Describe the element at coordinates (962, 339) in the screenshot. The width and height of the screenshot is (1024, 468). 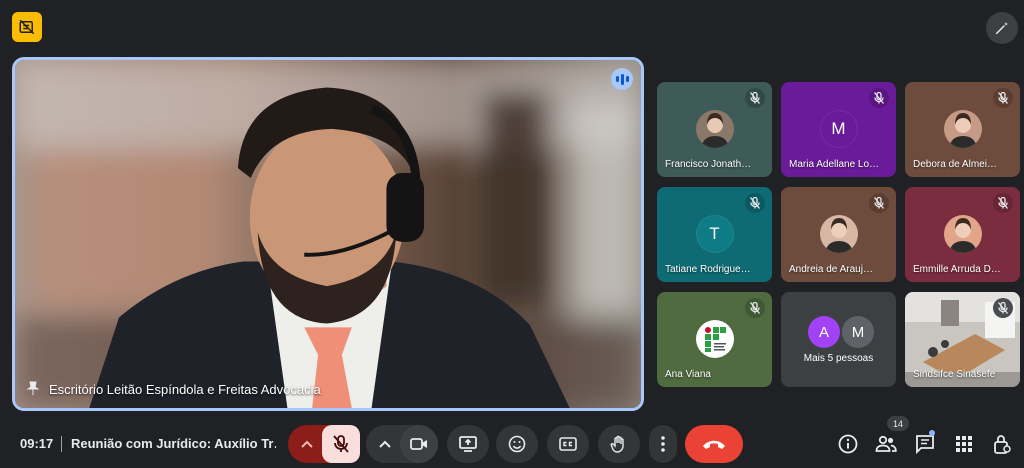
I see `participant-tile: Sindsifce Sinasefe` at that location.